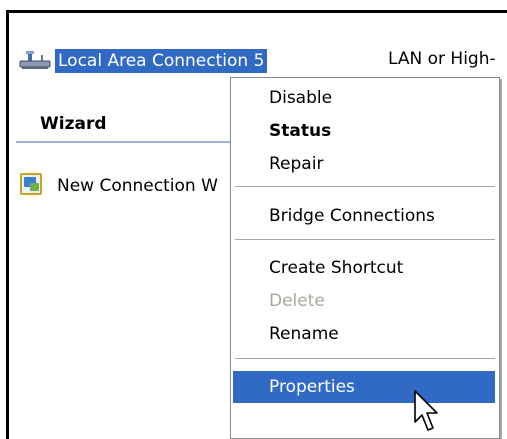  Describe the element at coordinates (125, 142) in the screenshot. I see `section-divider` at that location.